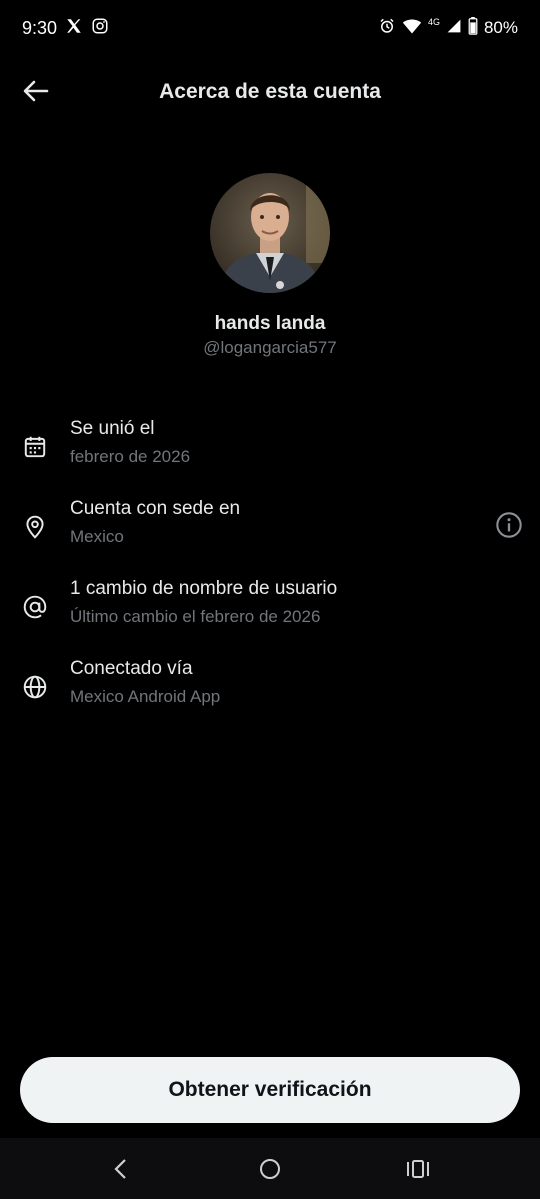 This screenshot has height=1199, width=540. Describe the element at coordinates (270, 1090) in the screenshot. I see `get-verified-button: Obtener verificación` at that location.